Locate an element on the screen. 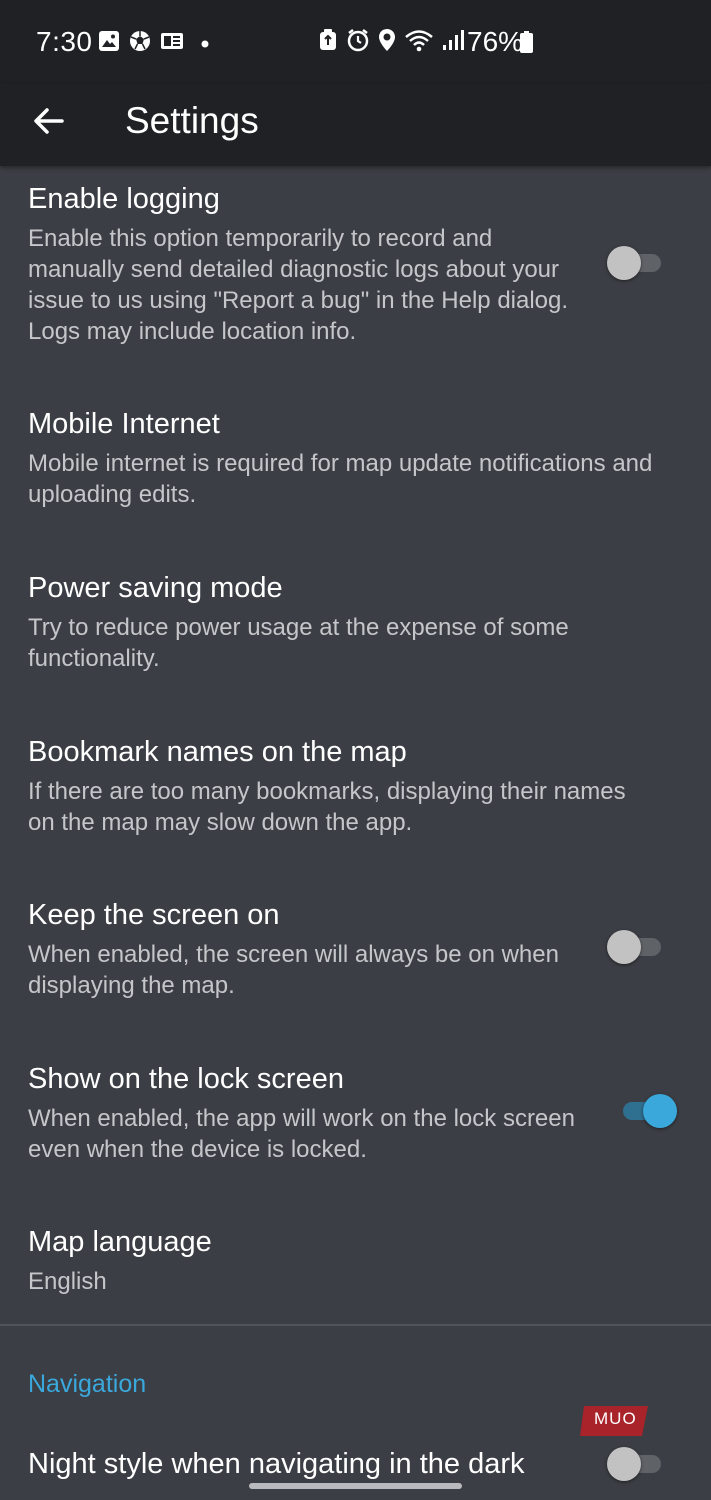  dot-icon is located at coordinates (205, 44).